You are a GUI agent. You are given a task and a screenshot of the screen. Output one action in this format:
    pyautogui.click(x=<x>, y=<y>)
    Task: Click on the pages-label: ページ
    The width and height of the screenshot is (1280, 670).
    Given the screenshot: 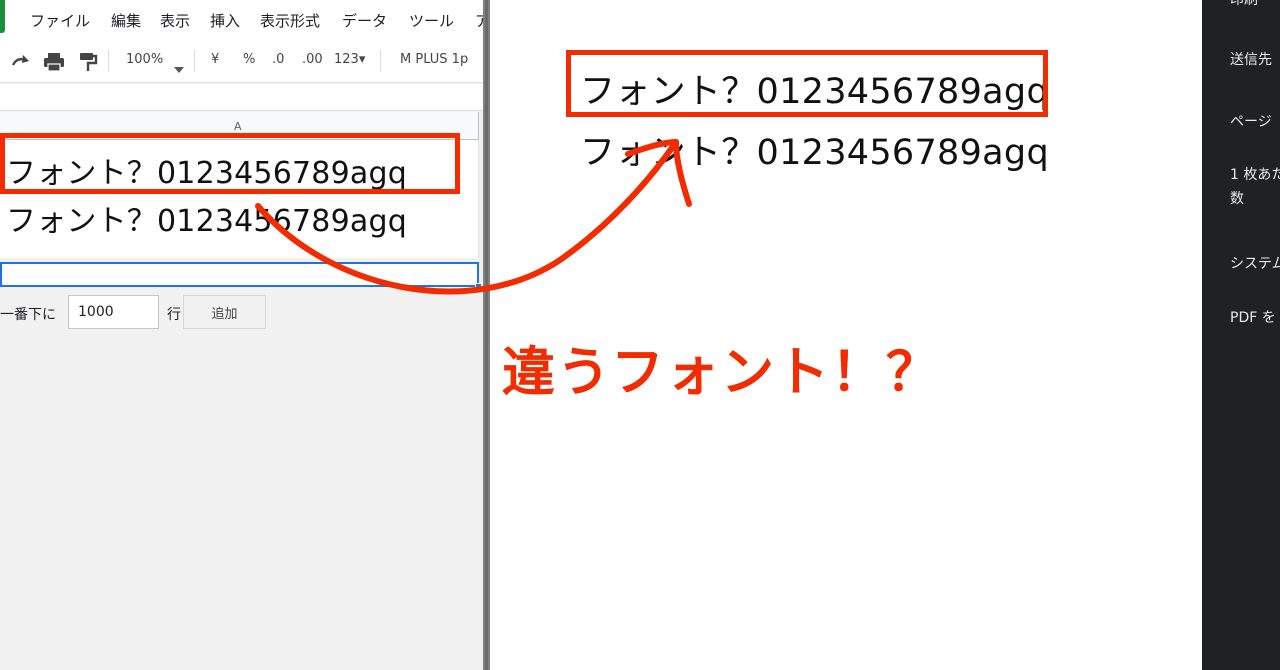 What is the action you would take?
    pyautogui.click(x=1251, y=122)
    